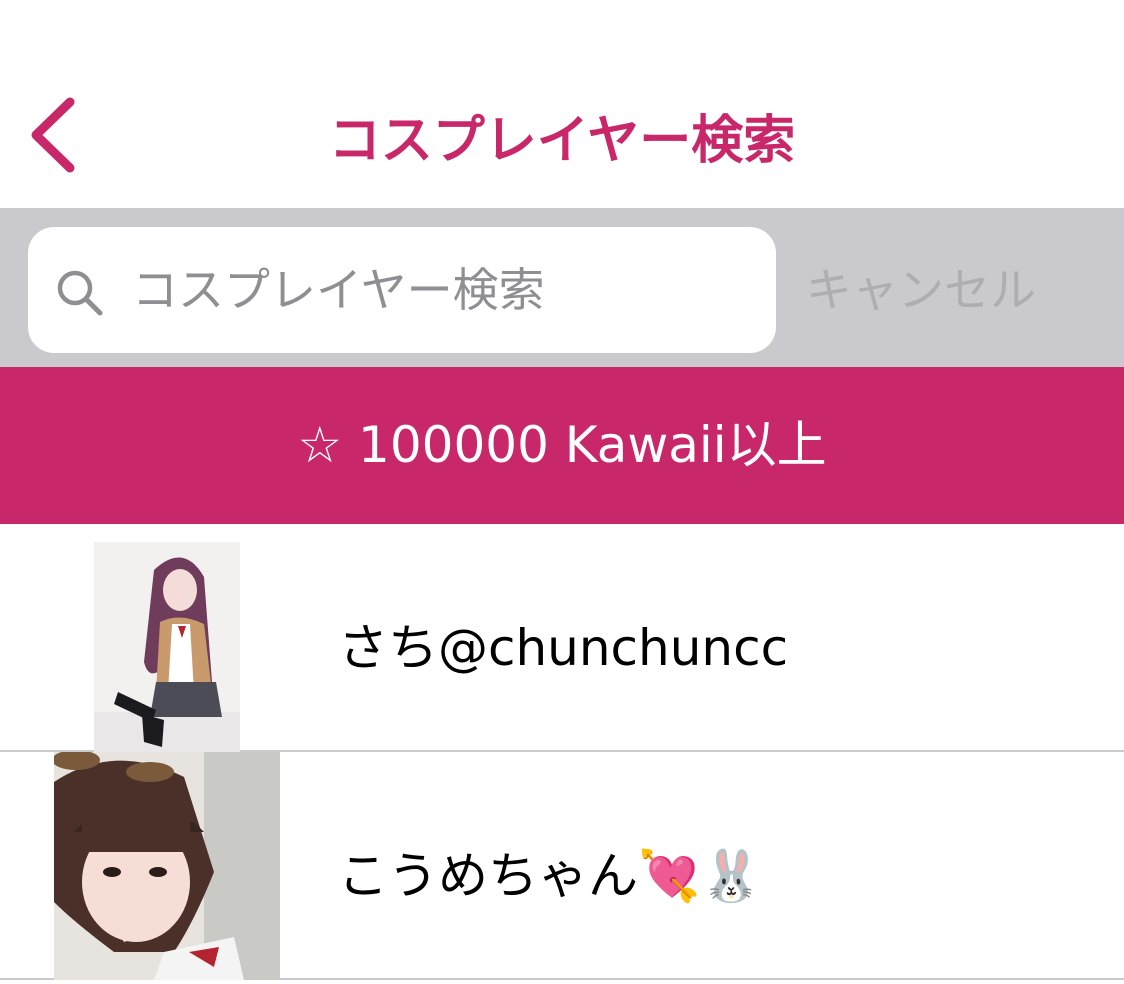 This screenshot has height=984, width=1124. I want to click on search-icon, so click(80, 293).